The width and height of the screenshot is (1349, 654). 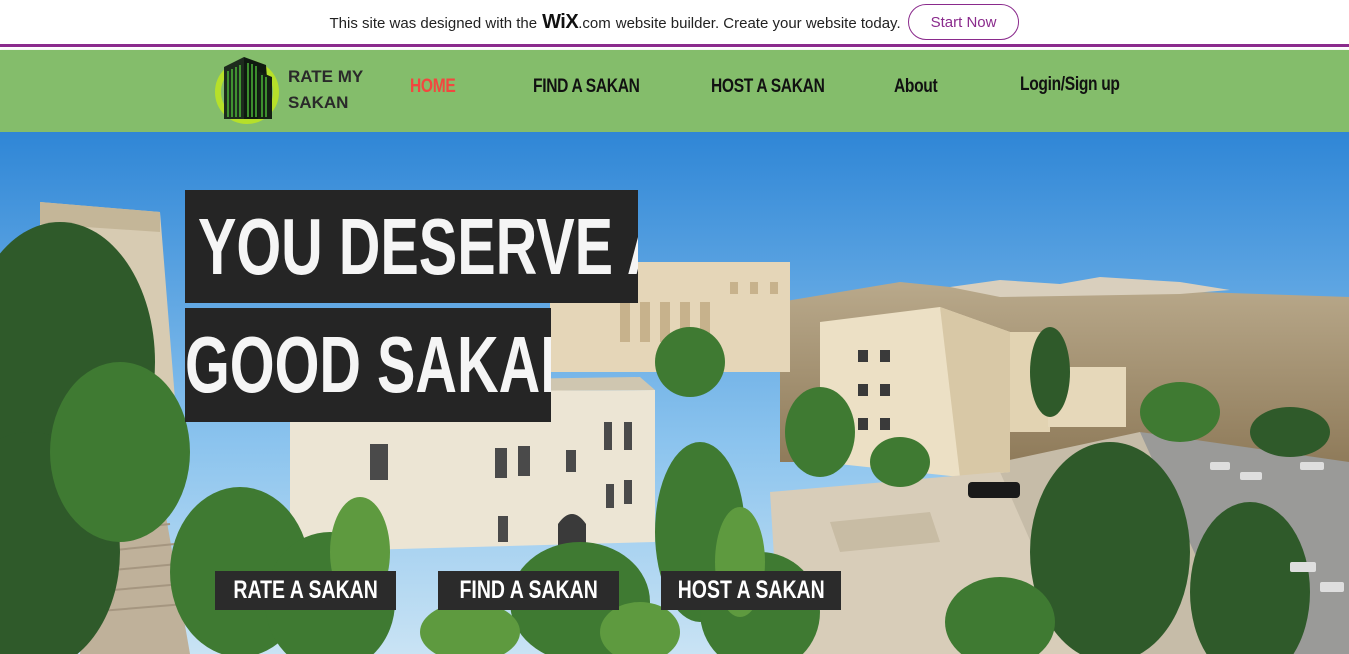 What do you see at coordinates (916, 87) in the screenshot?
I see `nav-about: About` at bounding box center [916, 87].